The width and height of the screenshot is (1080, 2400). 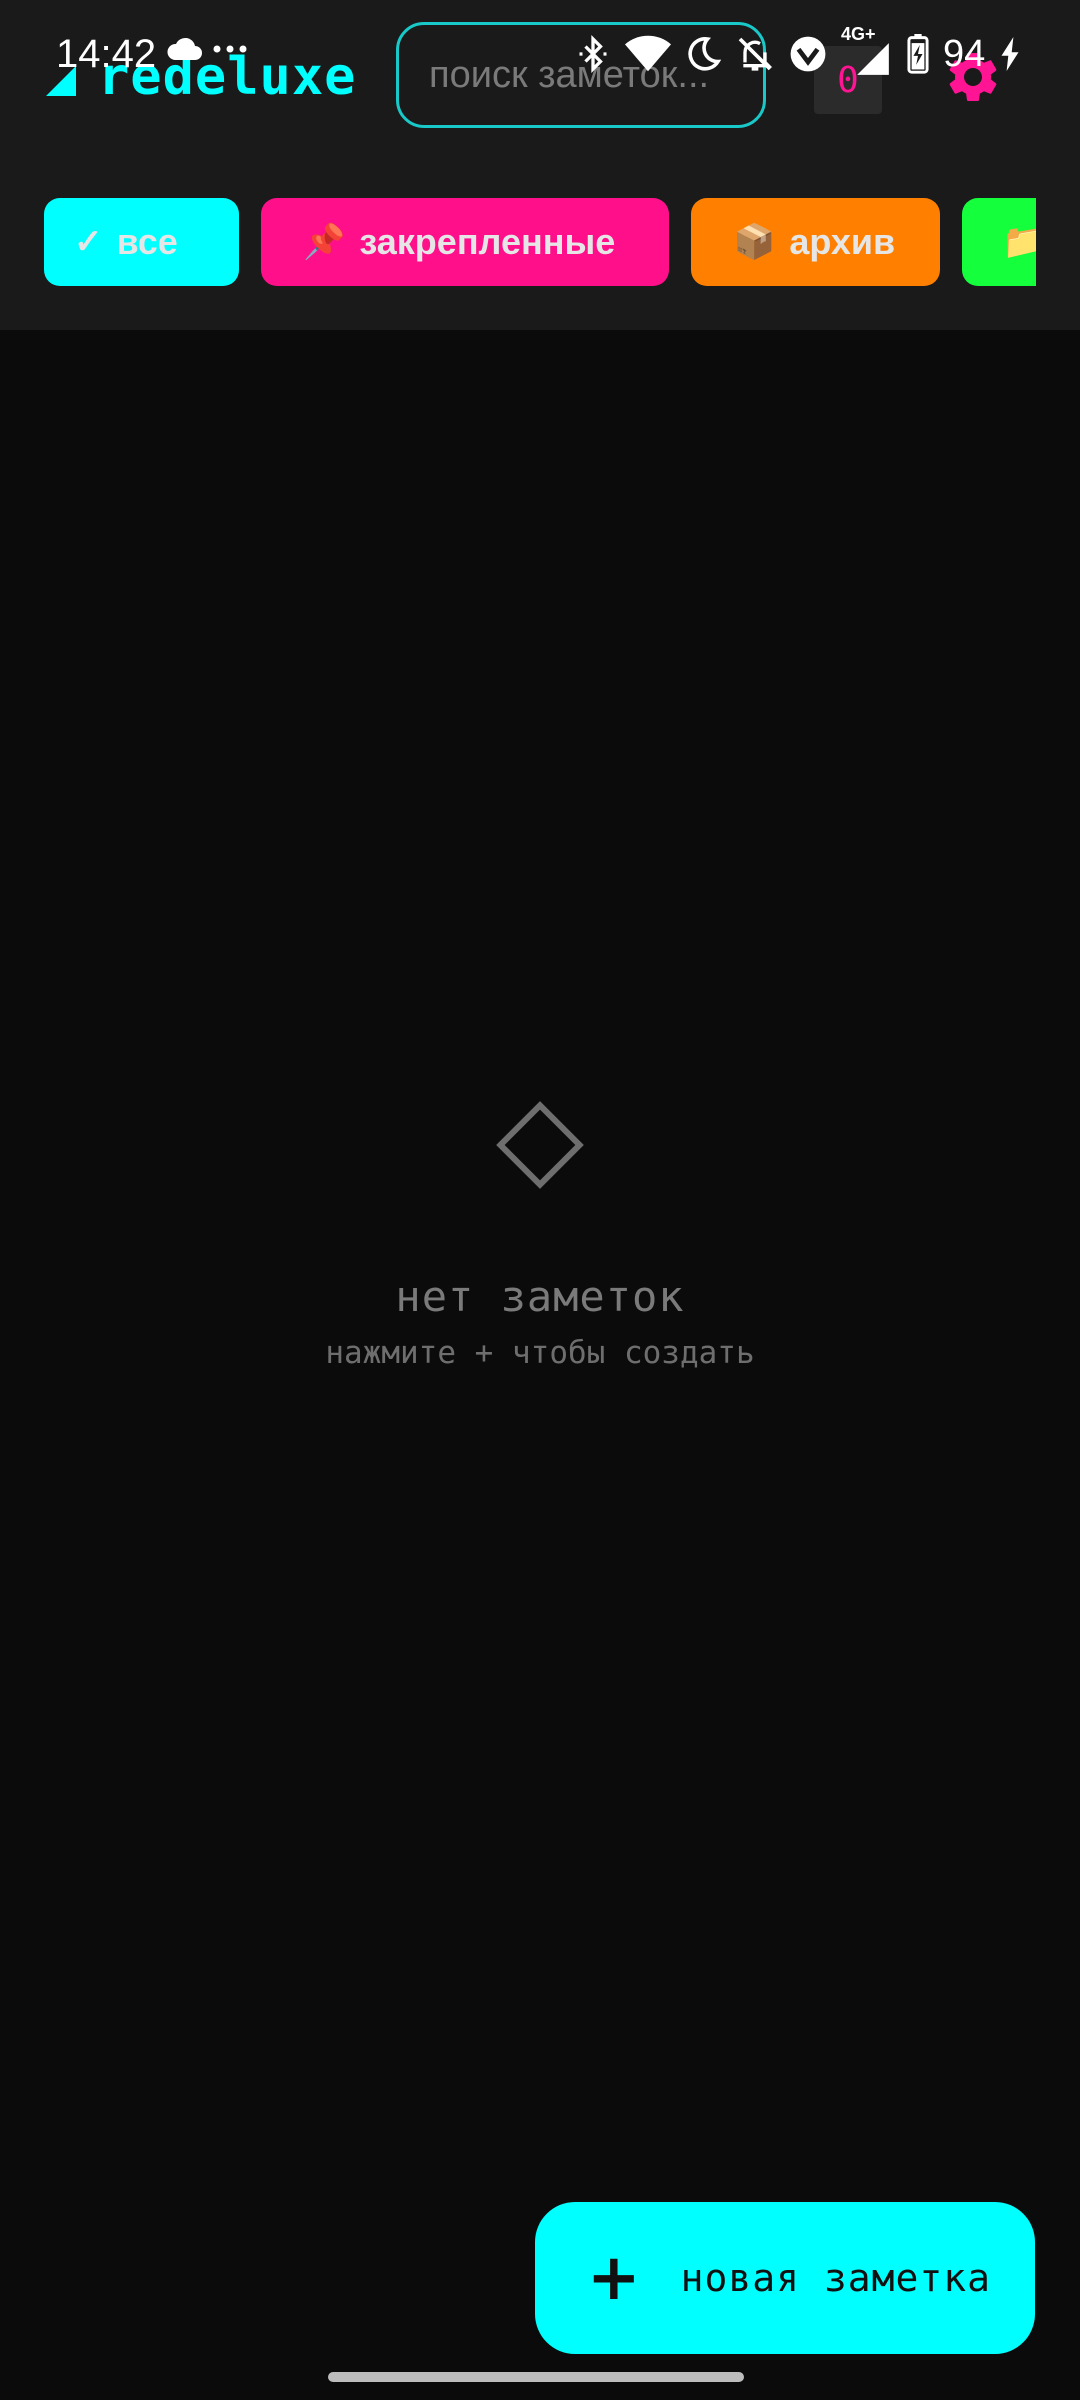 I want to click on wifi-icon, so click(x=648, y=53).